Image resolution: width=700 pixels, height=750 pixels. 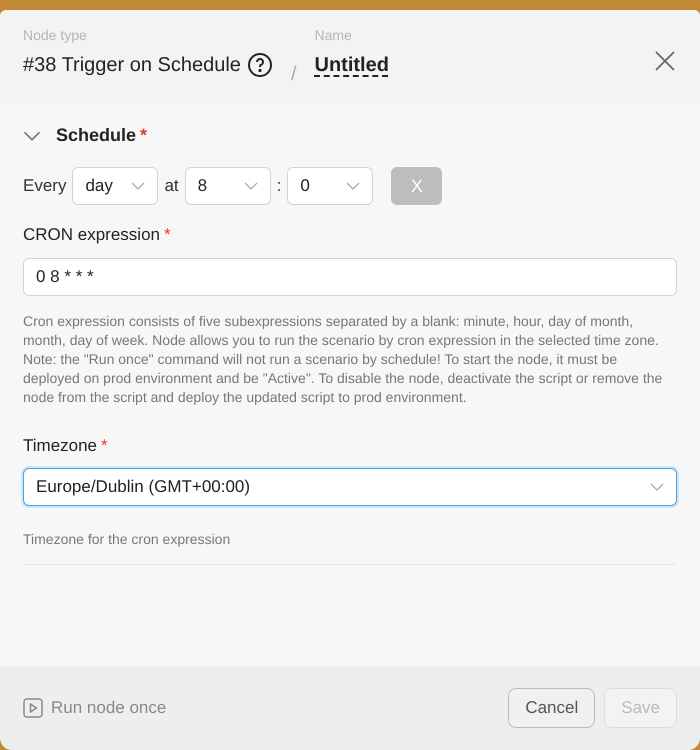 I want to click on name-label: Name, so click(x=333, y=35).